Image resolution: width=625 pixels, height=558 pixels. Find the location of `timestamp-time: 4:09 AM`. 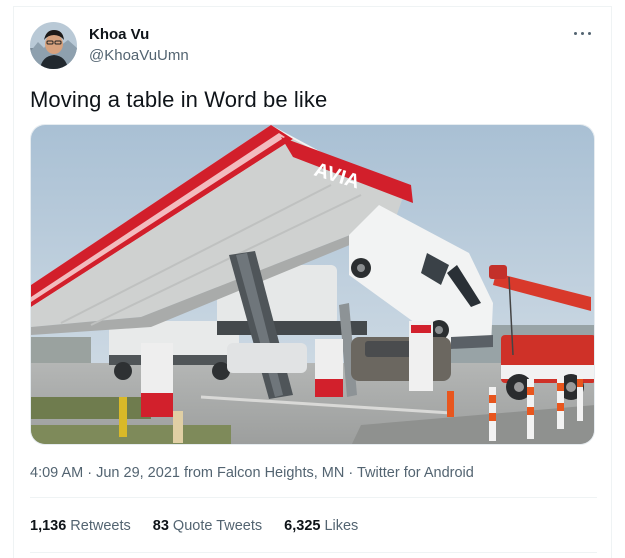

timestamp-time: 4:09 AM is located at coordinates (56, 473).